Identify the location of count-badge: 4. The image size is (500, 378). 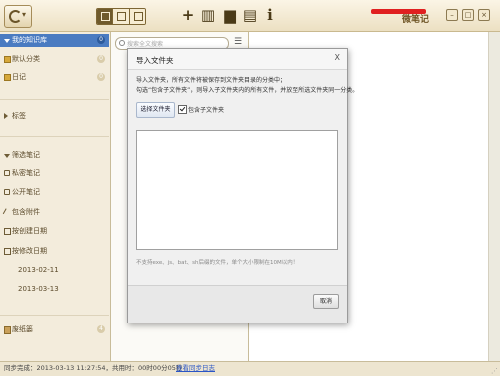
(101, 329).